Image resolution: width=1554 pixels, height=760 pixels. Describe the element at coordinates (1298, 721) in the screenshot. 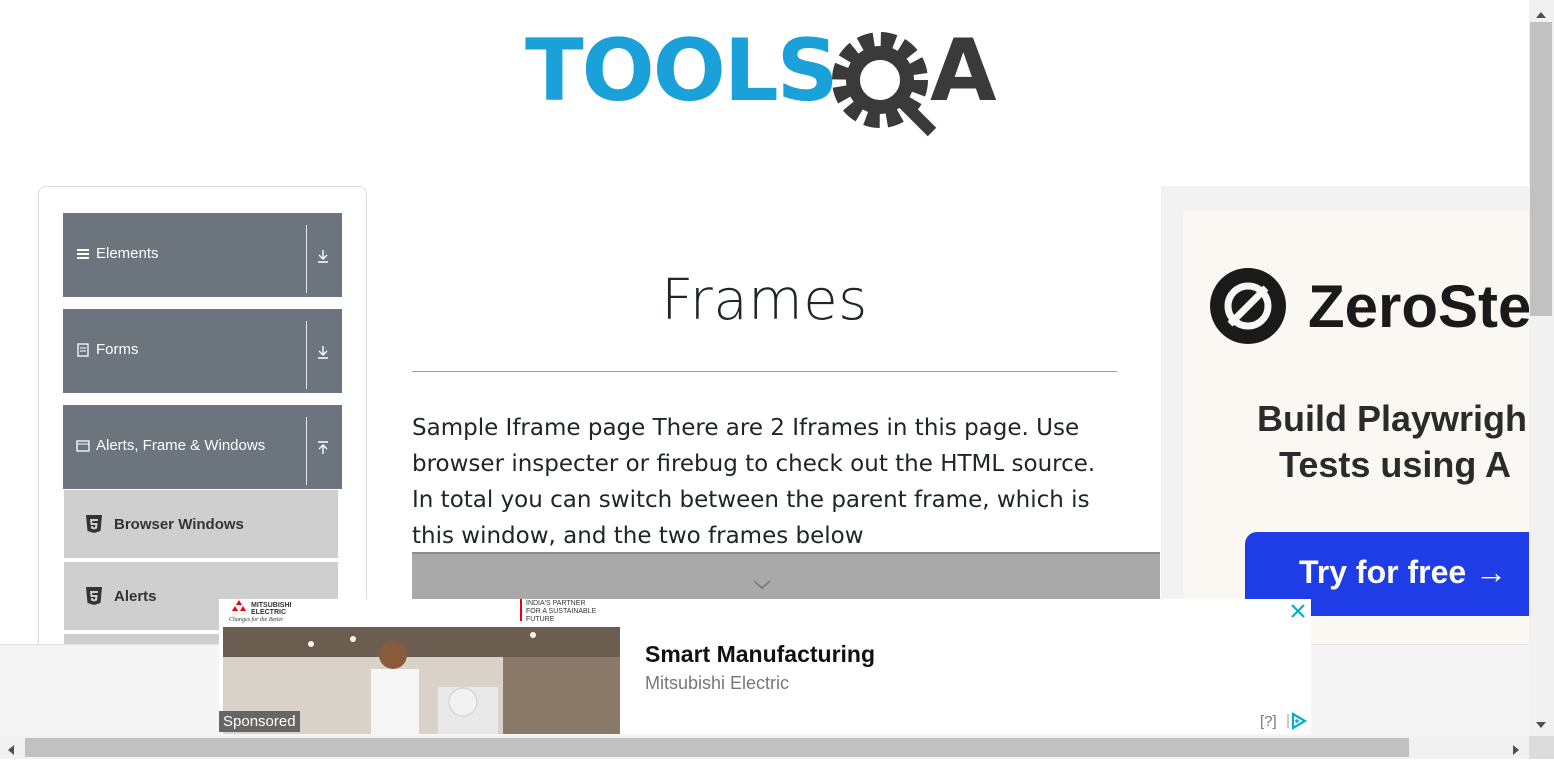

I see `adchoices-icon` at that location.